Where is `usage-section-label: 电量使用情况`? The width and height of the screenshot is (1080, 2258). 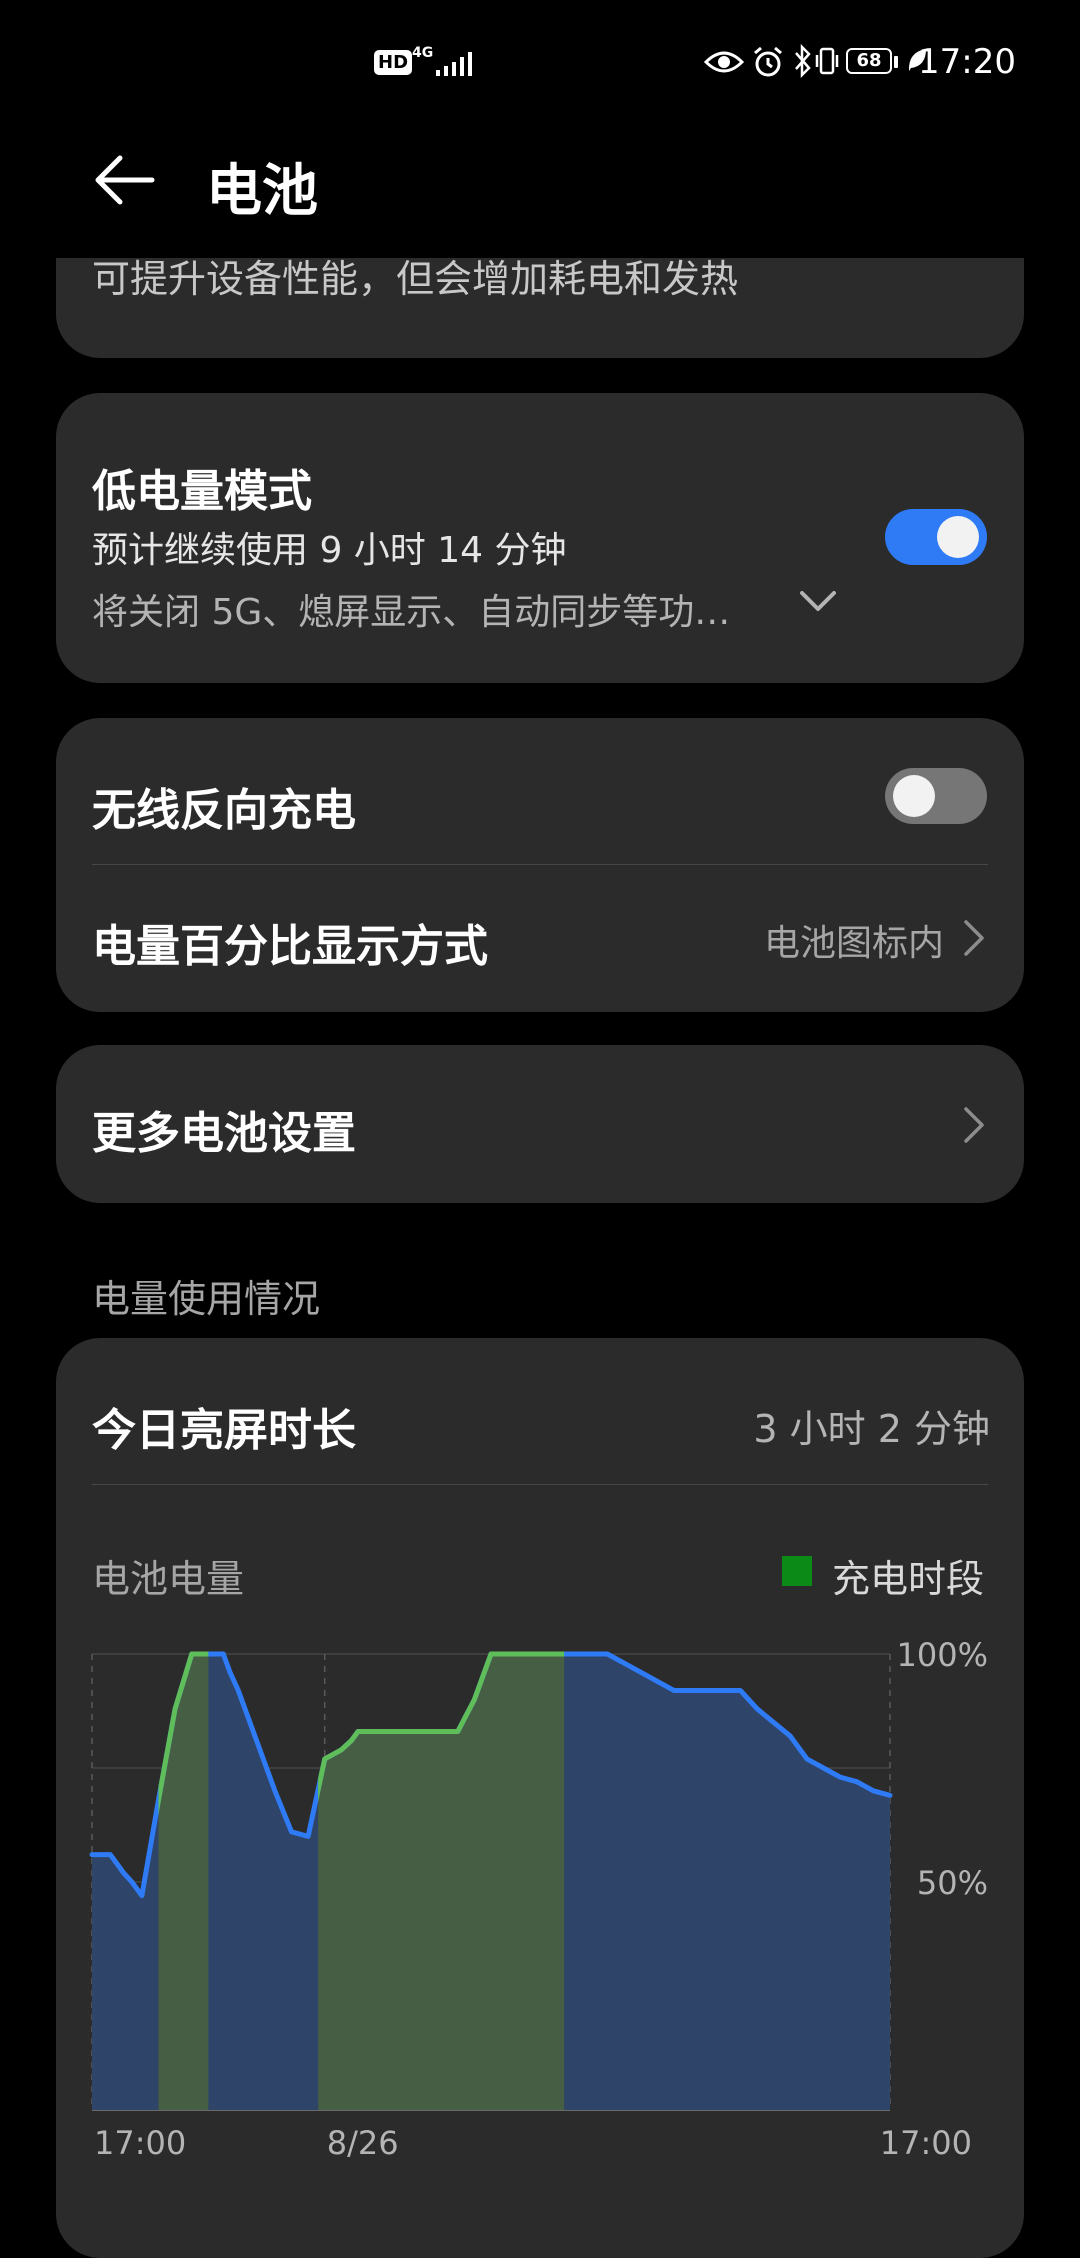
usage-section-label: 电量使用情况 is located at coordinates (206, 1299).